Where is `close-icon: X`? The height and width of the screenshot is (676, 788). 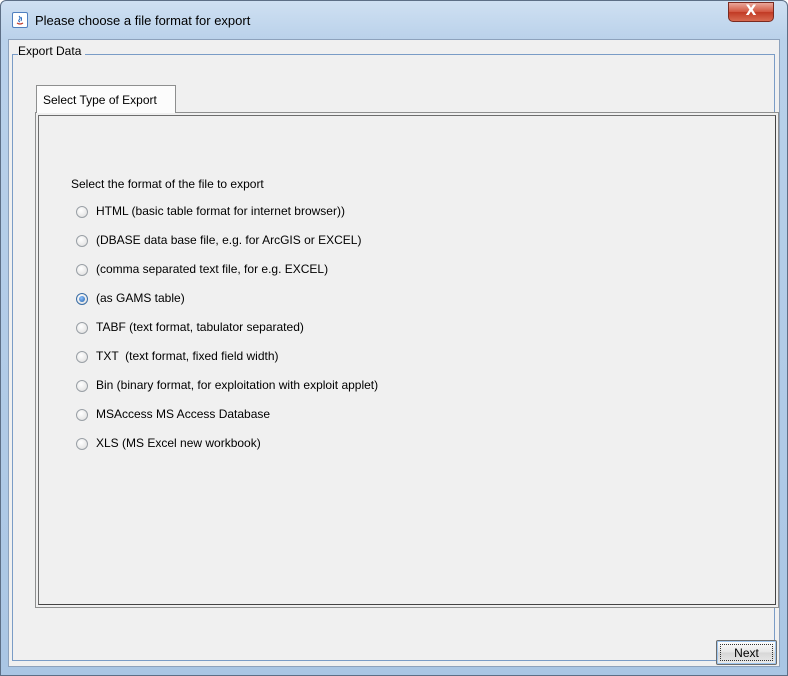
close-icon: X is located at coordinates (751, 11).